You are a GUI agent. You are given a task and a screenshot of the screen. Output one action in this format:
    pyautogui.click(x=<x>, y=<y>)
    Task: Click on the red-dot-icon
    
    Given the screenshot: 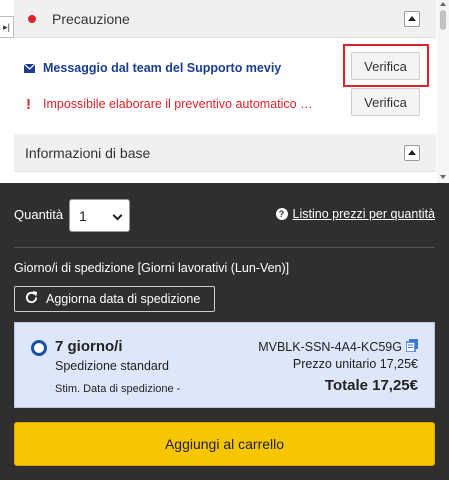 What is the action you would take?
    pyautogui.click(x=32, y=18)
    